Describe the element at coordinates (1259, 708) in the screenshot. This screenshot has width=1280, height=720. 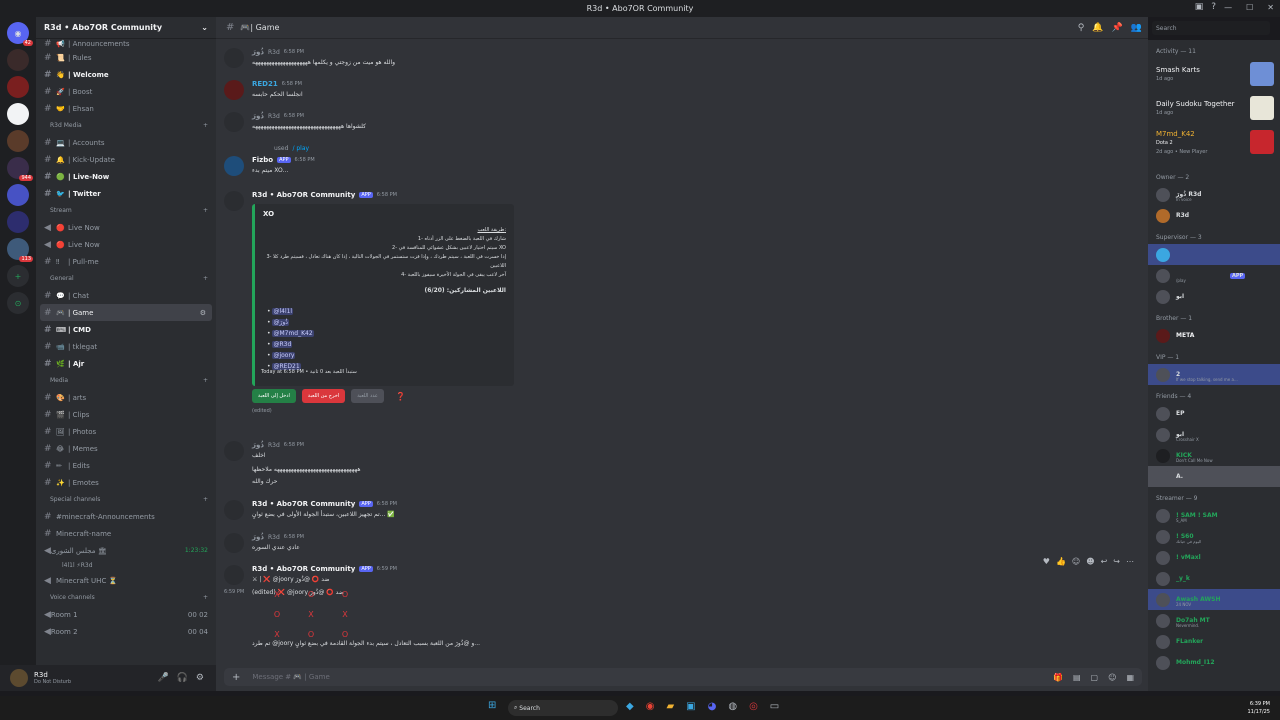
I see `clock: 6:39 PM 11/17/25` at that location.